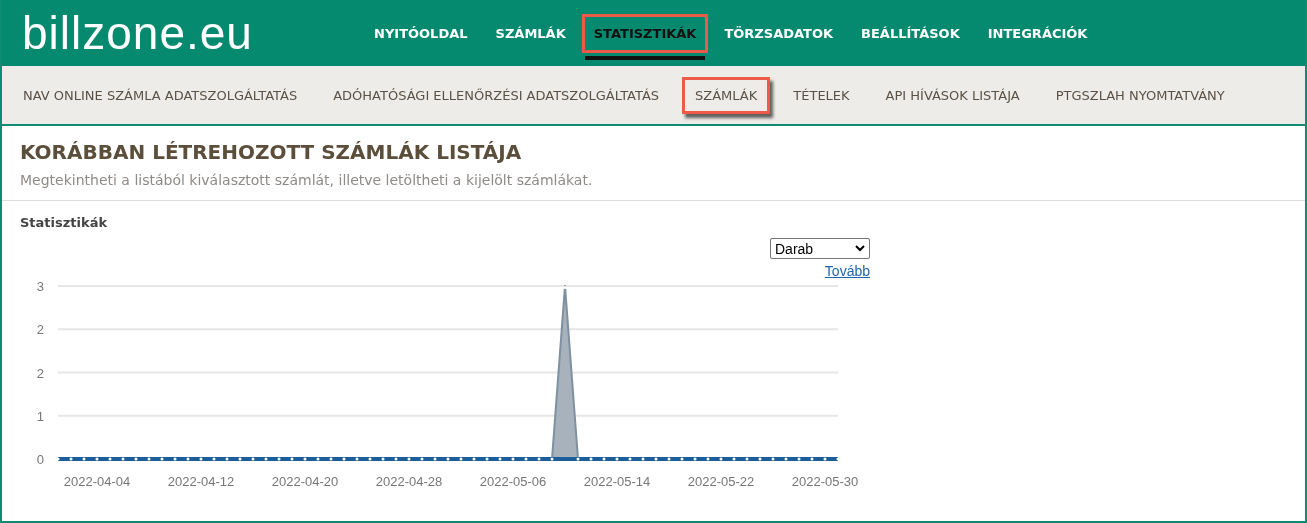 The width and height of the screenshot is (1307, 523). What do you see at coordinates (496, 95) in the screenshot?
I see `subnav-tab: ADÓHATÓSÁGI ELLENŐRZÉSI ADATSZOLGÁLTATÁS` at bounding box center [496, 95].